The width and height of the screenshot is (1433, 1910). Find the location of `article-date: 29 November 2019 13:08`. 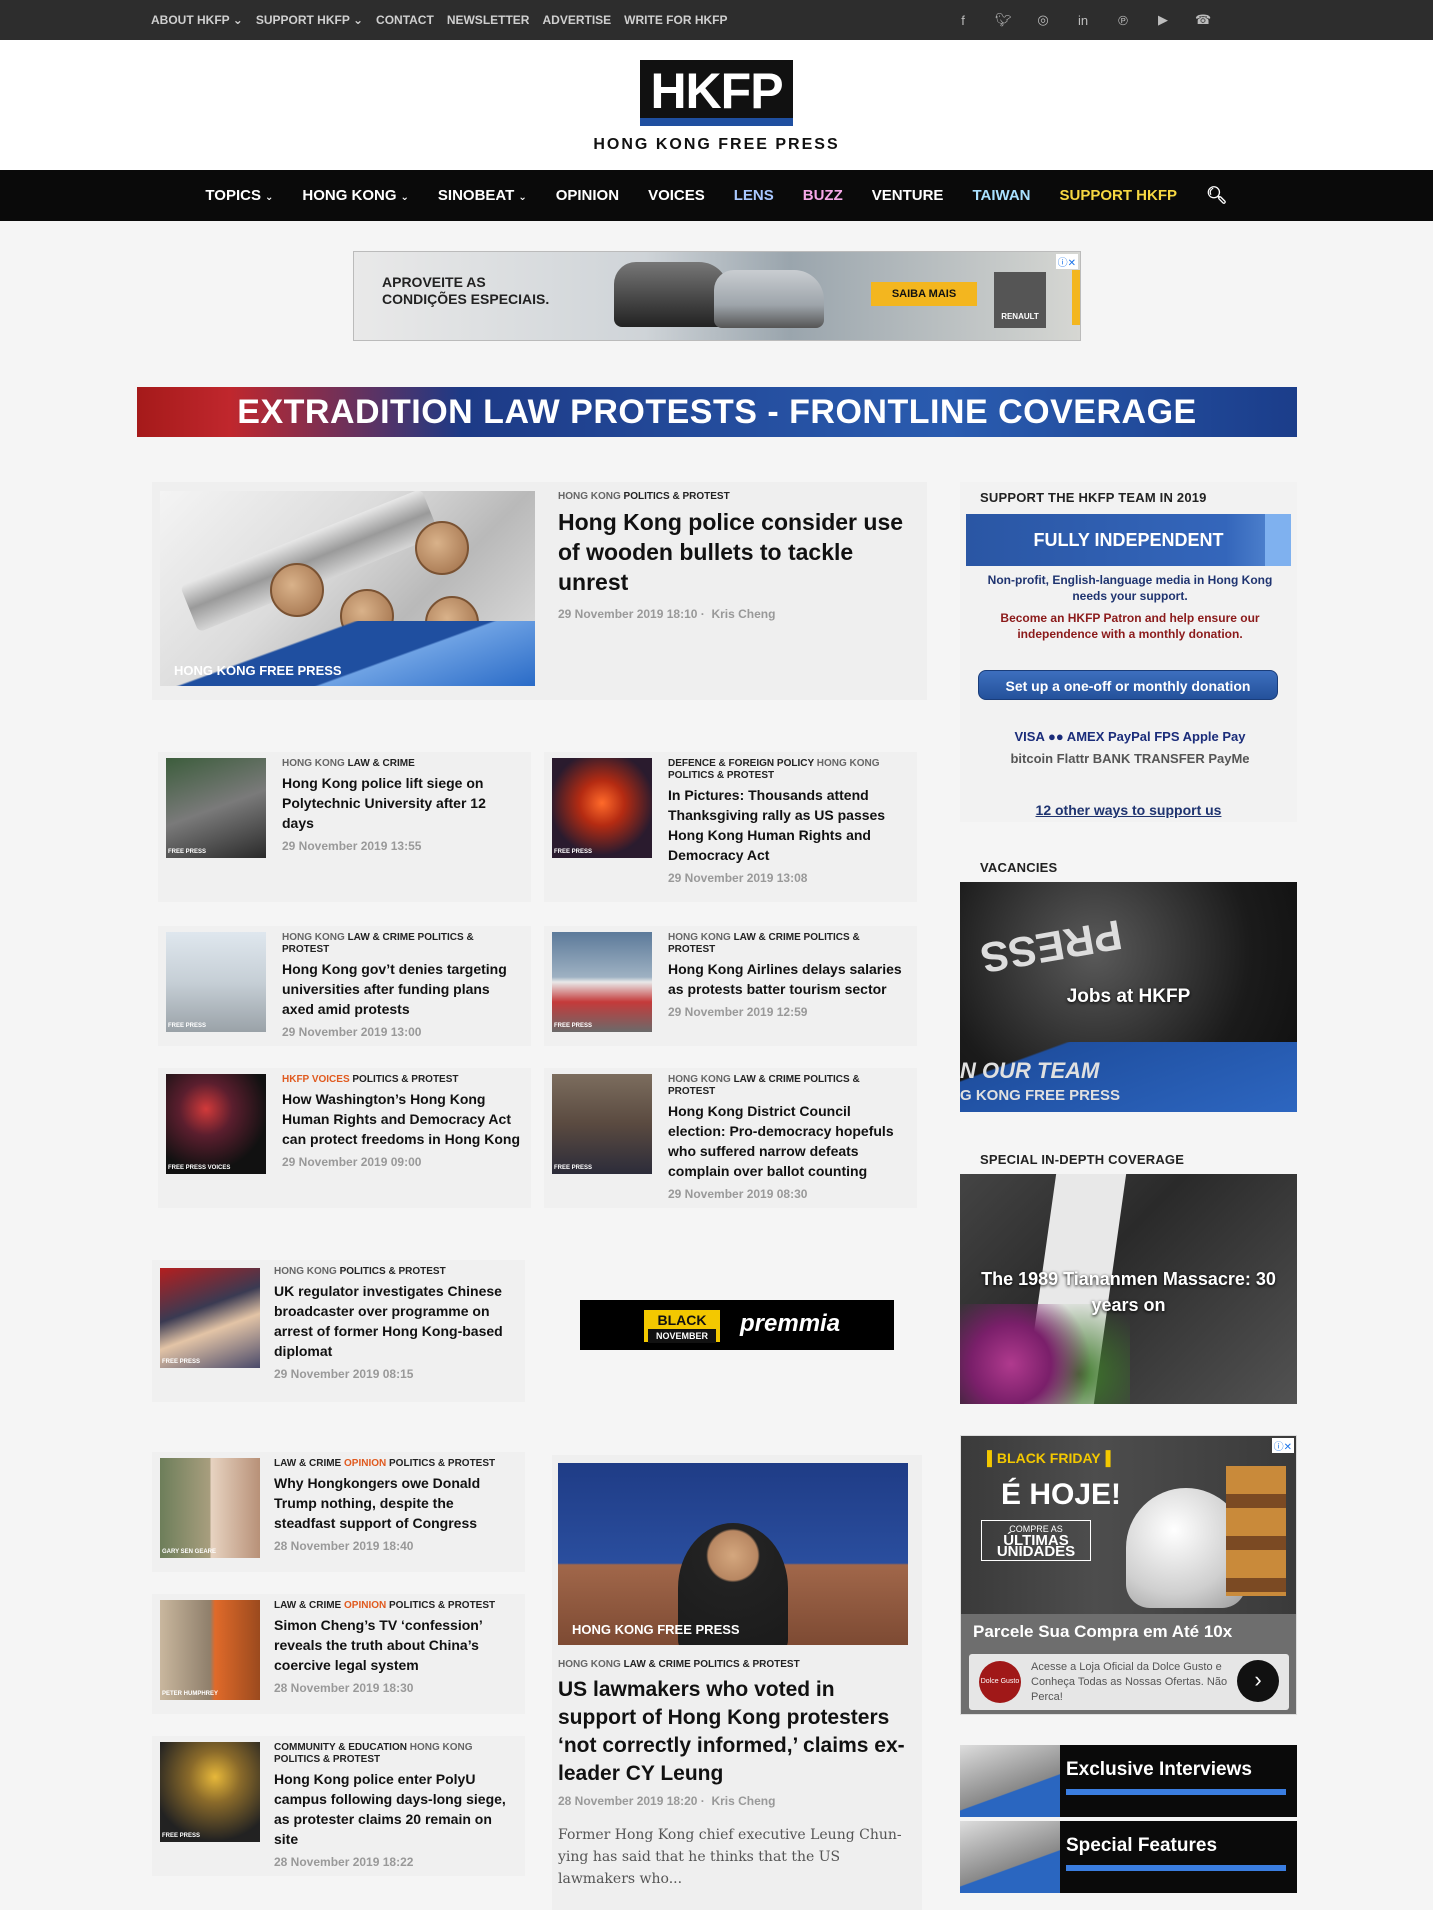

article-date: 29 November 2019 13:08 is located at coordinates (738, 878).